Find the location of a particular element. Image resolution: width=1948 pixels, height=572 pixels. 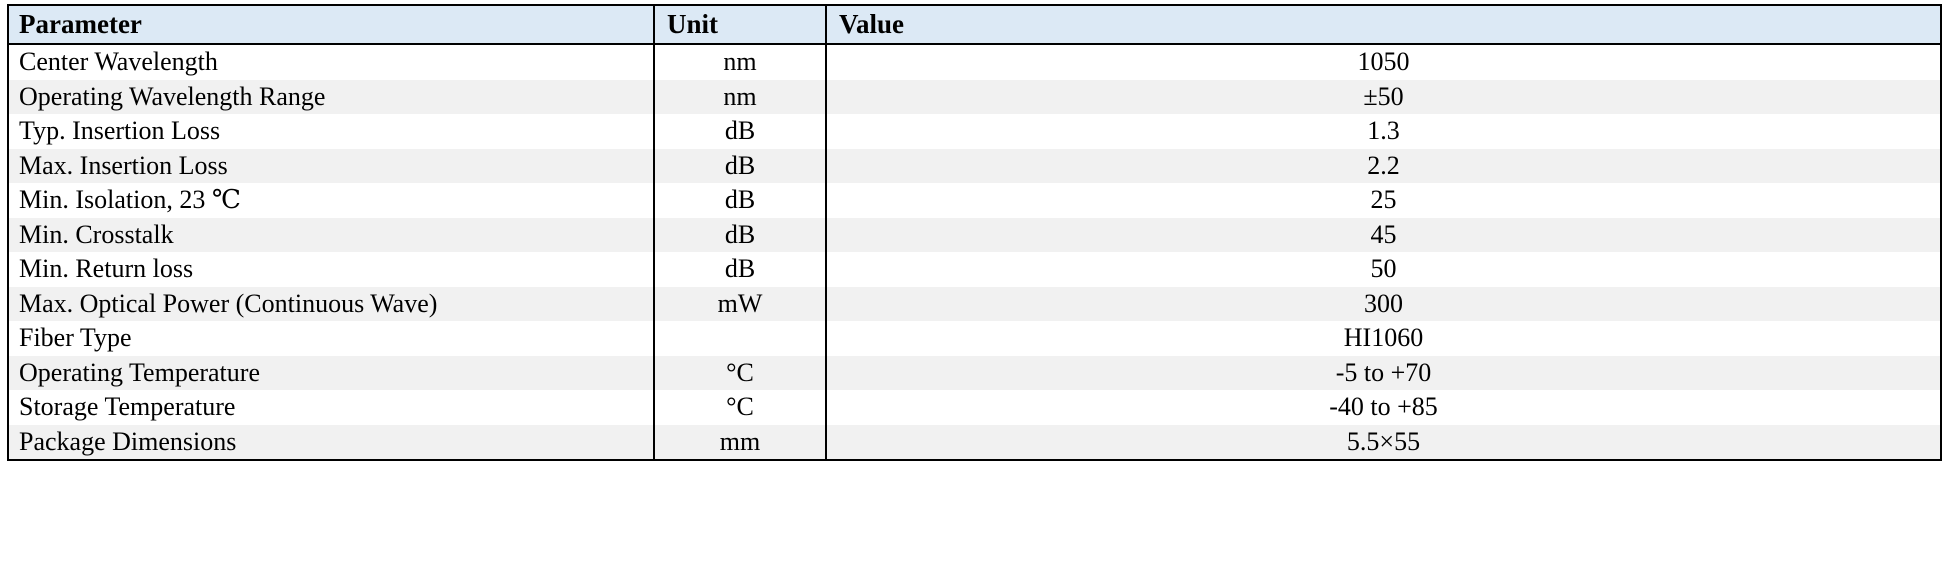

cell-value: HI1060 is located at coordinates (1383, 338).